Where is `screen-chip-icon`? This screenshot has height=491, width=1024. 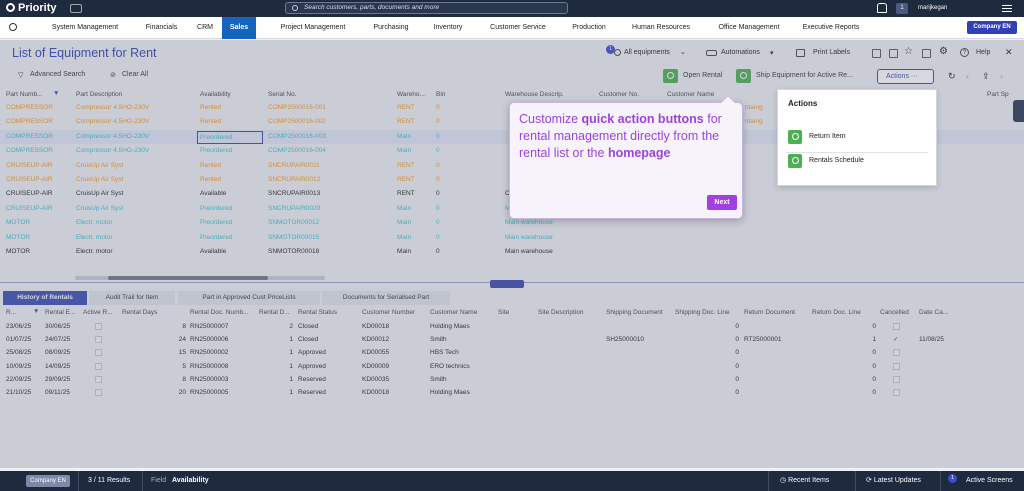 screen-chip-icon is located at coordinates (76, 8).